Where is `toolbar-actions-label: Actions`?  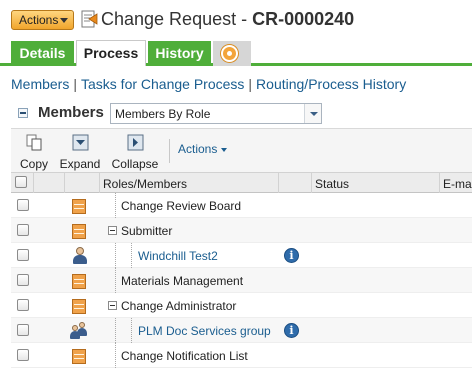 toolbar-actions-label: Actions is located at coordinates (198, 149).